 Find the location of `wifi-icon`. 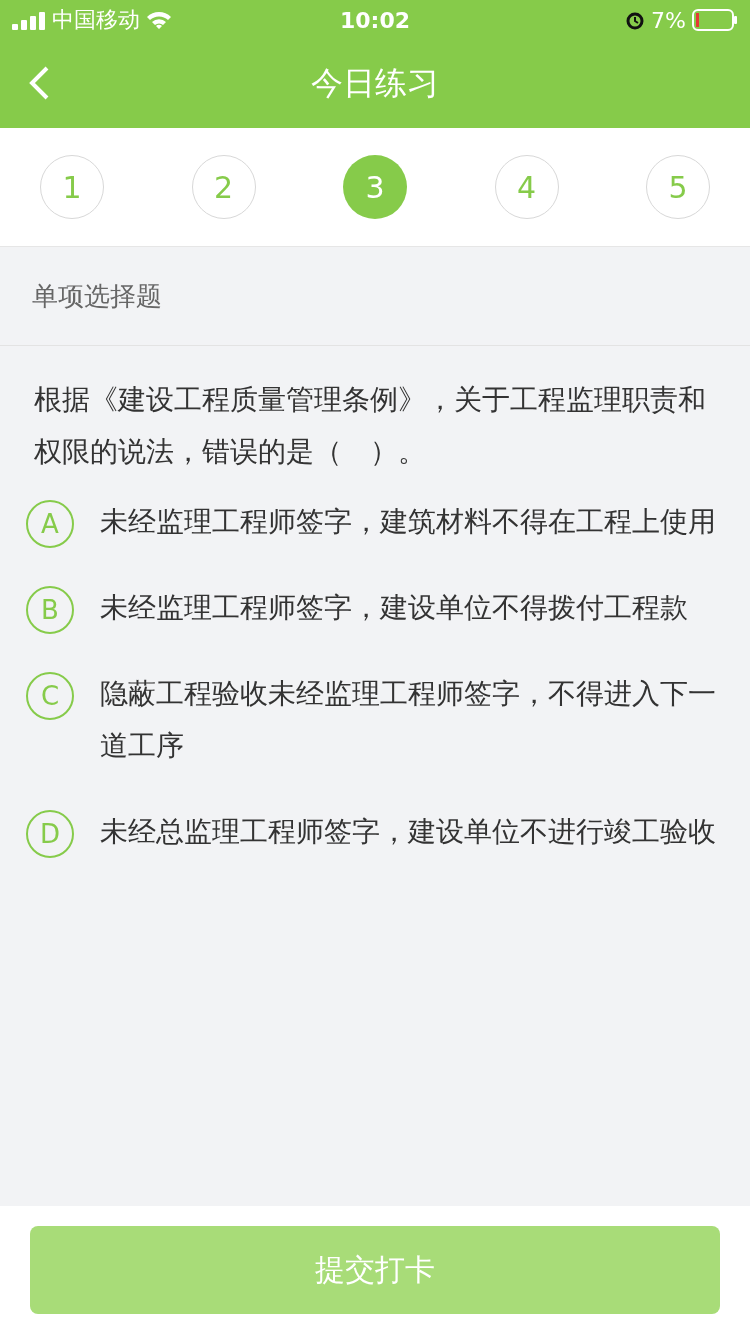

wifi-icon is located at coordinates (159, 20).